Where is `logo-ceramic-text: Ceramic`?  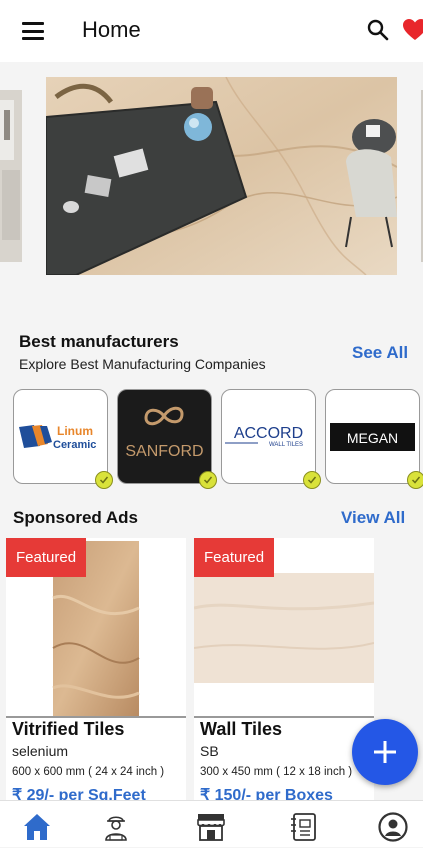
logo-ceramic-text: Ceramic is located at coordinates (74, 445).